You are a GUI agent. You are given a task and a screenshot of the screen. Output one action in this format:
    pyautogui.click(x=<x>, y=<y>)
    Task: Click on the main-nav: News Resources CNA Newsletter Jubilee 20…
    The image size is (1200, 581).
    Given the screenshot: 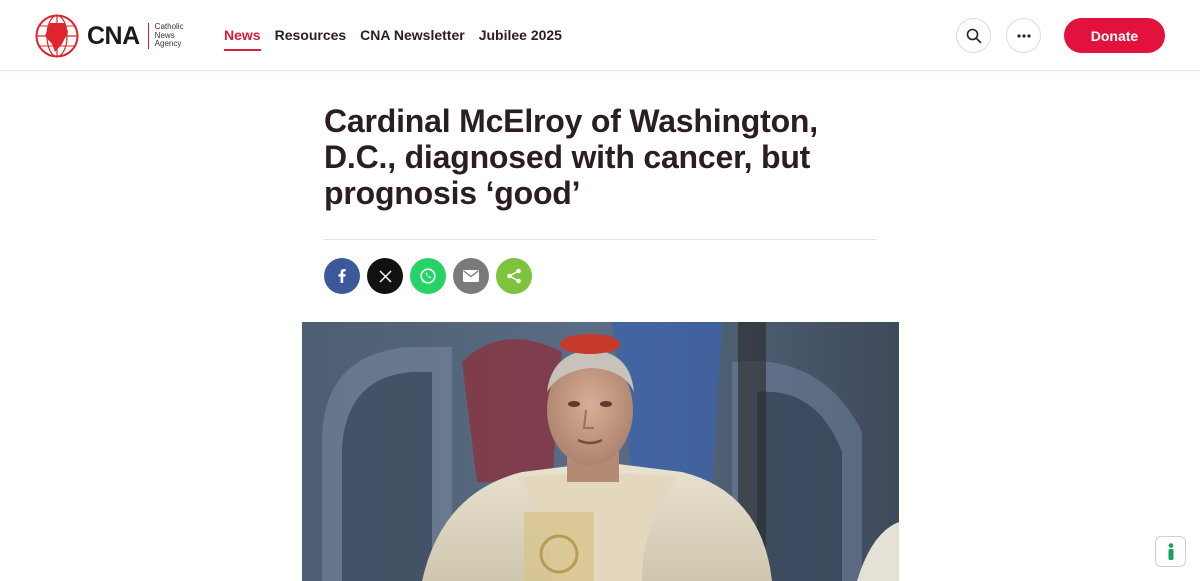 What is the action you would take?
    pyautogui.click(x=393, y=39)
    